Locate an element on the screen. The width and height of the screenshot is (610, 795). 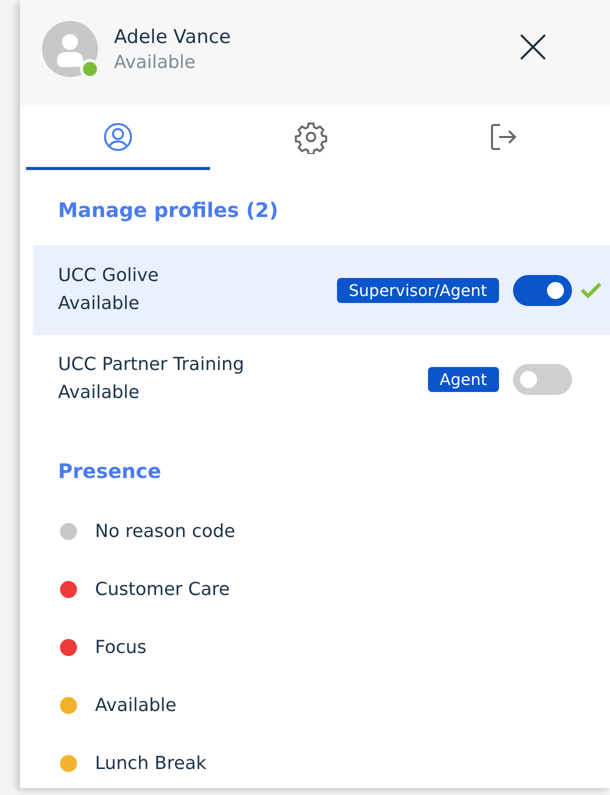
settings-icon is located at coordinates (311, 137).